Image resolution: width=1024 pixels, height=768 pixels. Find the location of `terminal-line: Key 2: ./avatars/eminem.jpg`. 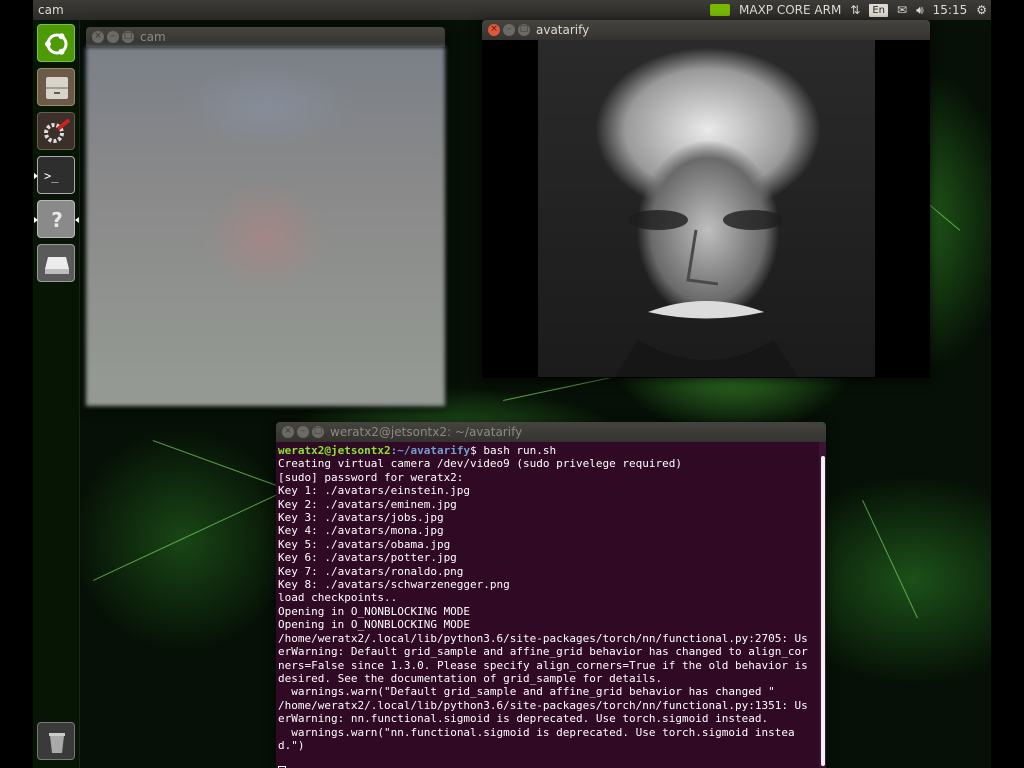

terminal-line: Key 2: ./avatars/eminem.jpg is located at coordinates (367, 504).